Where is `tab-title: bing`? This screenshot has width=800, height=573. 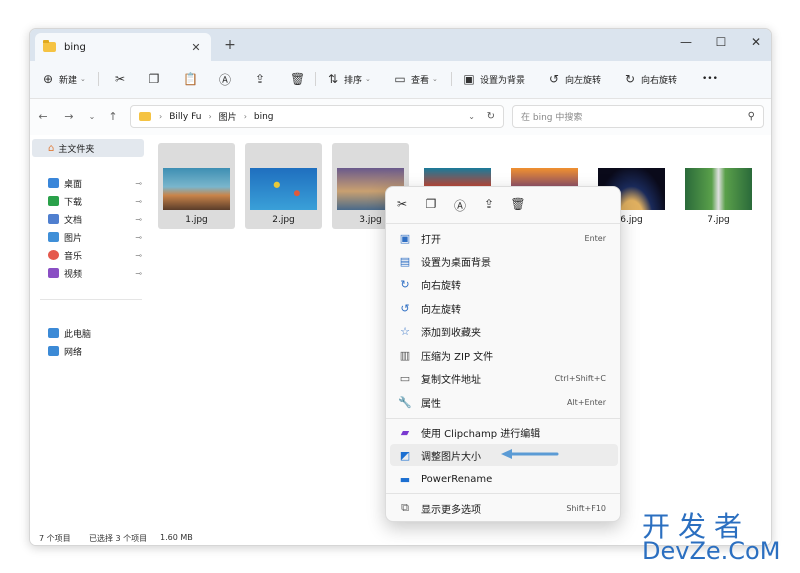 tab-title: bing is located at coordinates (75, 47).